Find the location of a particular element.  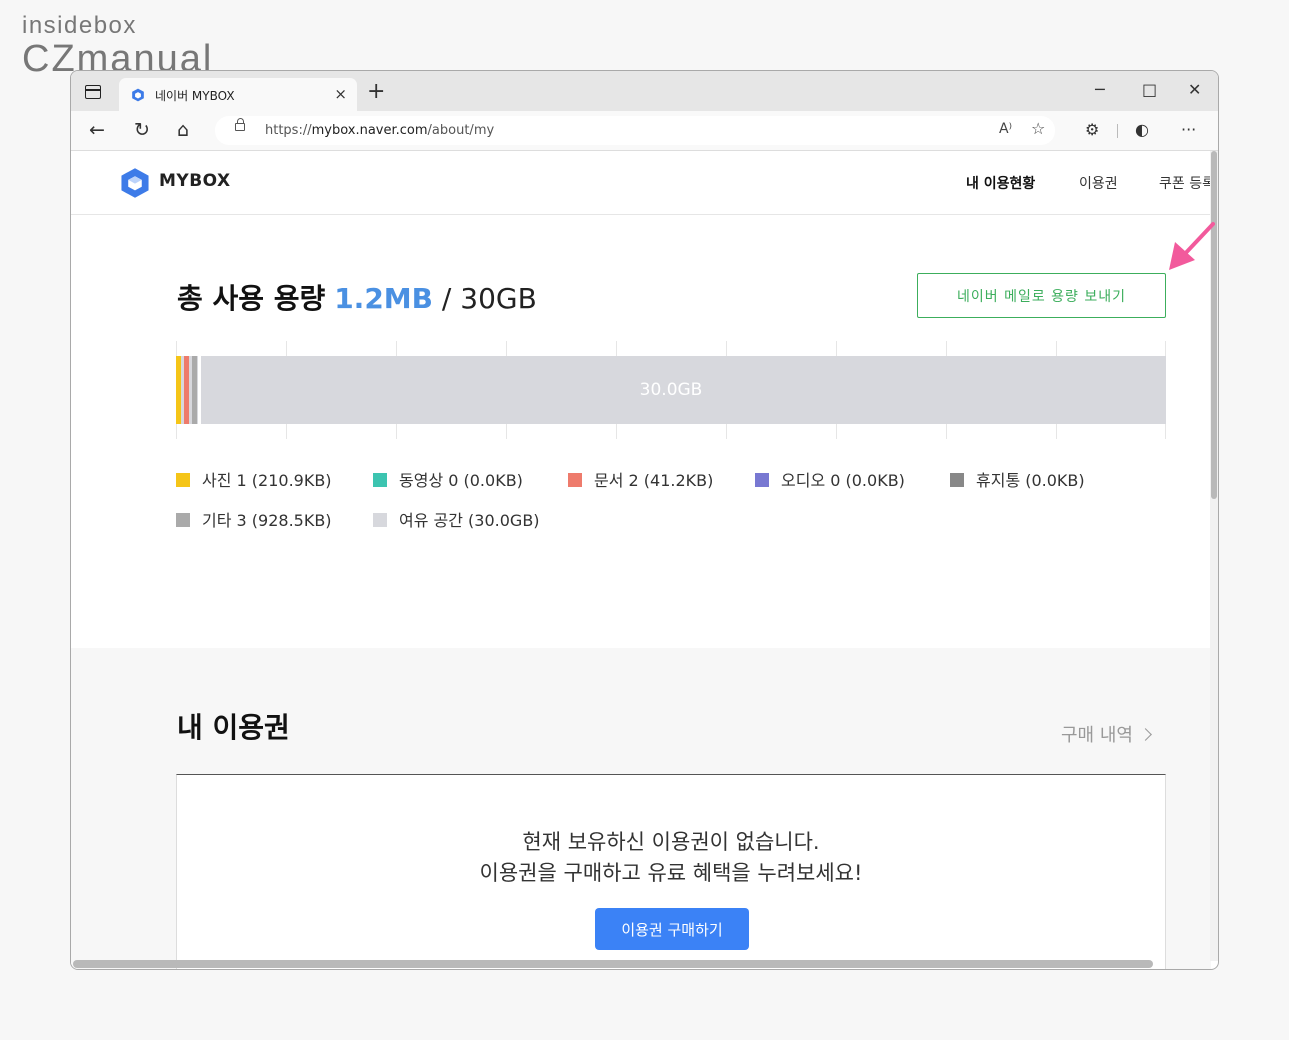

address-bar: https://mybox.naver.com/about/my A⁾ ☆ is located at coordinates (635, 130).